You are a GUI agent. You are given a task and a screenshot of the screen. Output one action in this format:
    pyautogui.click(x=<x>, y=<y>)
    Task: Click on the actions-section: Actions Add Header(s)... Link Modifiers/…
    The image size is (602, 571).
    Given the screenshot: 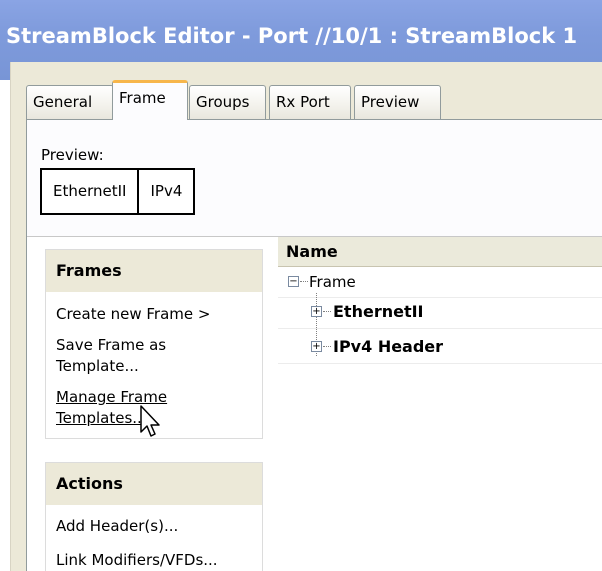 What is the action you would take?
    pyautogui.click(x=154, y=516)
    